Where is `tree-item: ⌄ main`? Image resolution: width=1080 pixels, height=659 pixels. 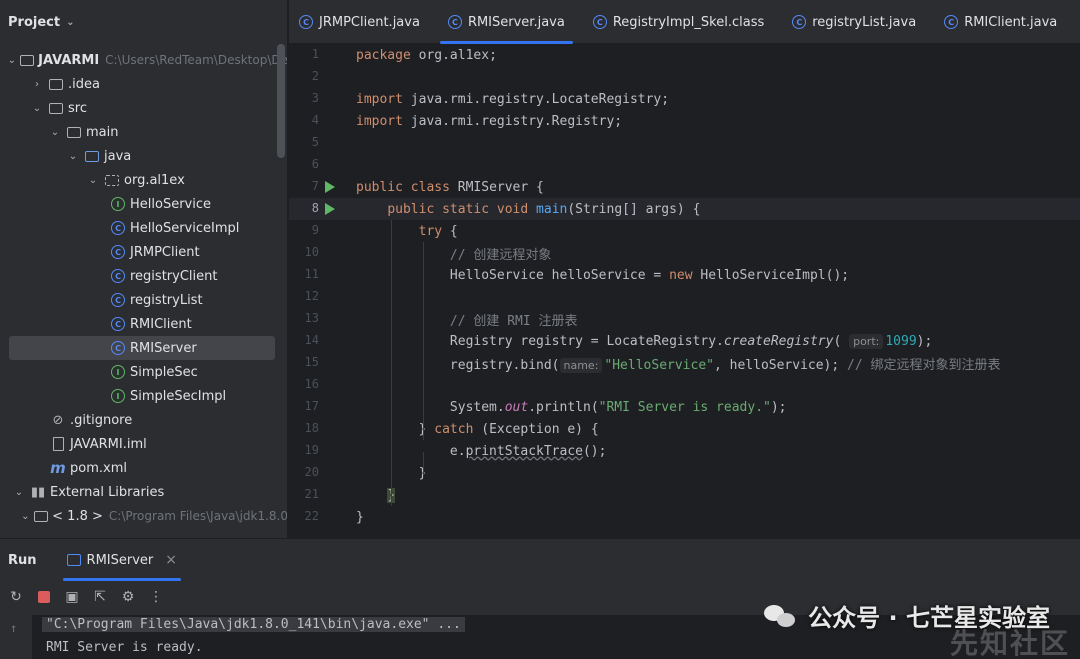
tree-item: ⌄ main is located at coordinates (143, 132).